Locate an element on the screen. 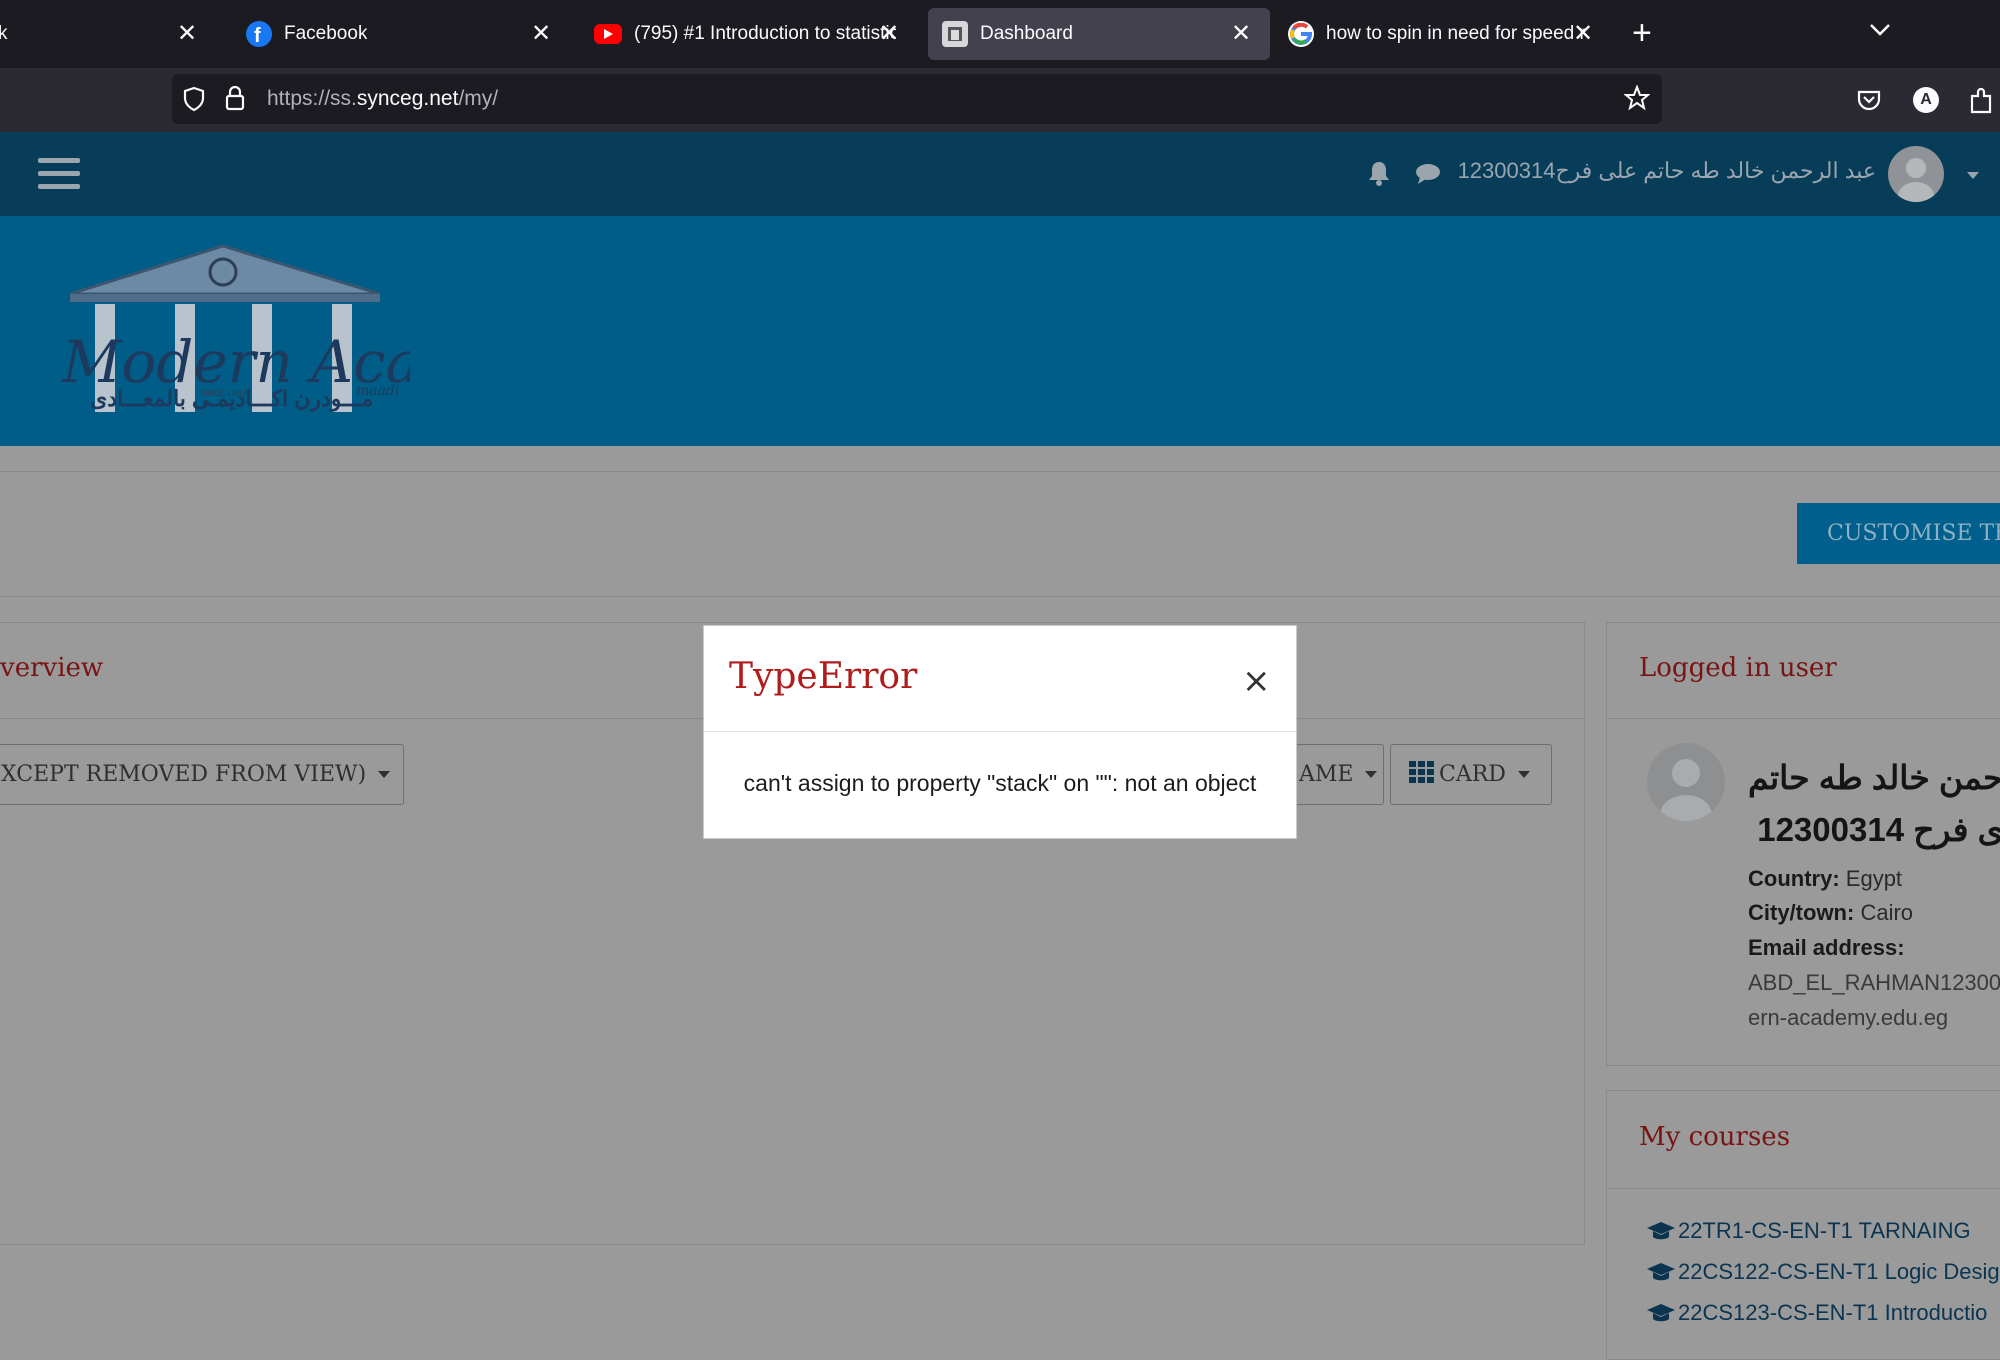 This screenshot has width=2000, height=1360. tab-title: (795) #1 Introduction to statistic is located at coordinates (765, 33).